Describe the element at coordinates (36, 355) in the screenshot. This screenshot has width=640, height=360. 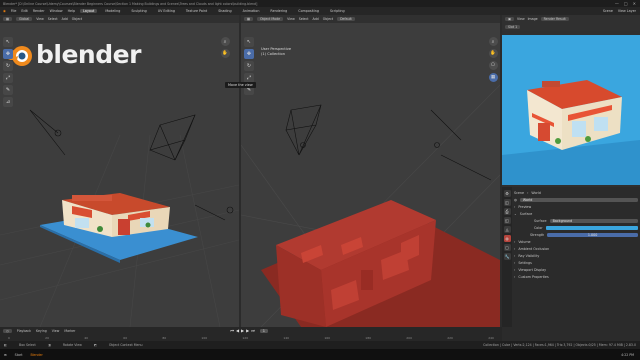
I see `taskbar-blender: Blender` at that location.